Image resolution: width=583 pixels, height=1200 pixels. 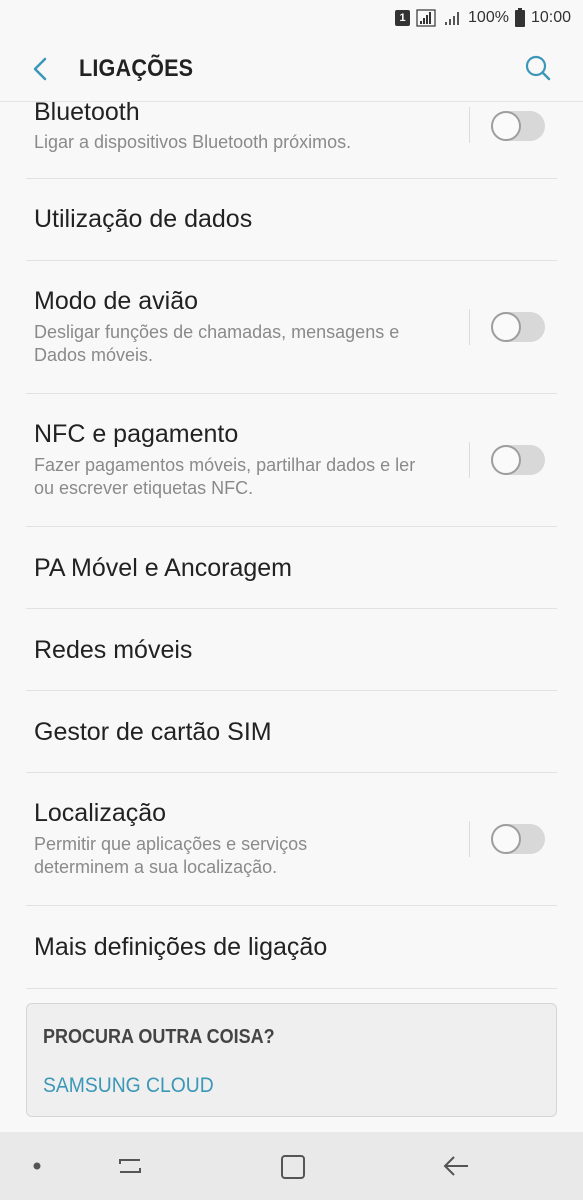 I want to click on airplane-mode-toggle, so click(x=518, y=327).